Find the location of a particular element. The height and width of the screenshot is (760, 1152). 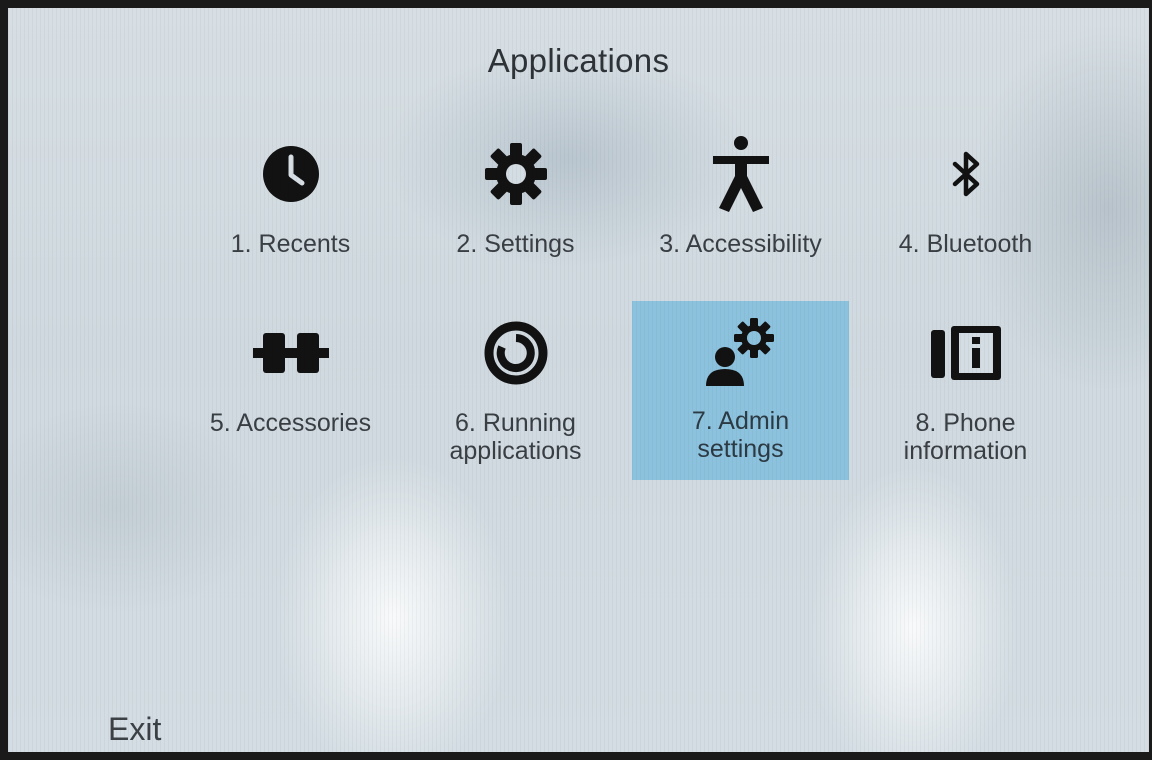

app-tile-phone-information: 8. Phone information is located at coordinates (965, 390).